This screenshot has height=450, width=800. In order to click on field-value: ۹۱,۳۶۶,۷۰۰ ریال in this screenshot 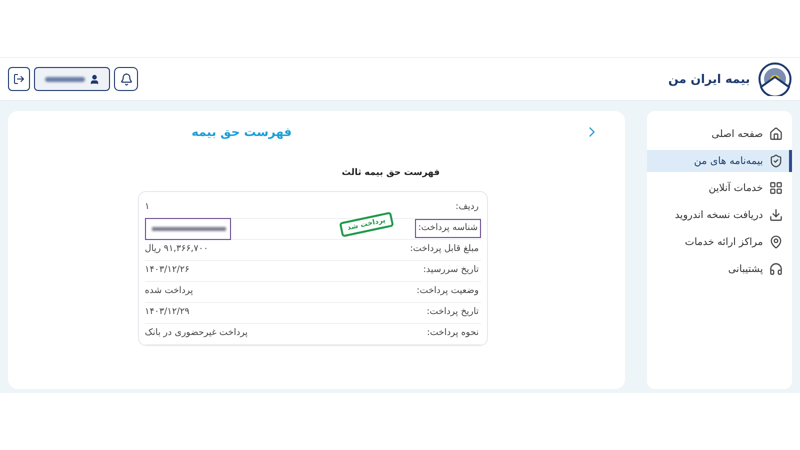, I will do `click(176, 249)`.